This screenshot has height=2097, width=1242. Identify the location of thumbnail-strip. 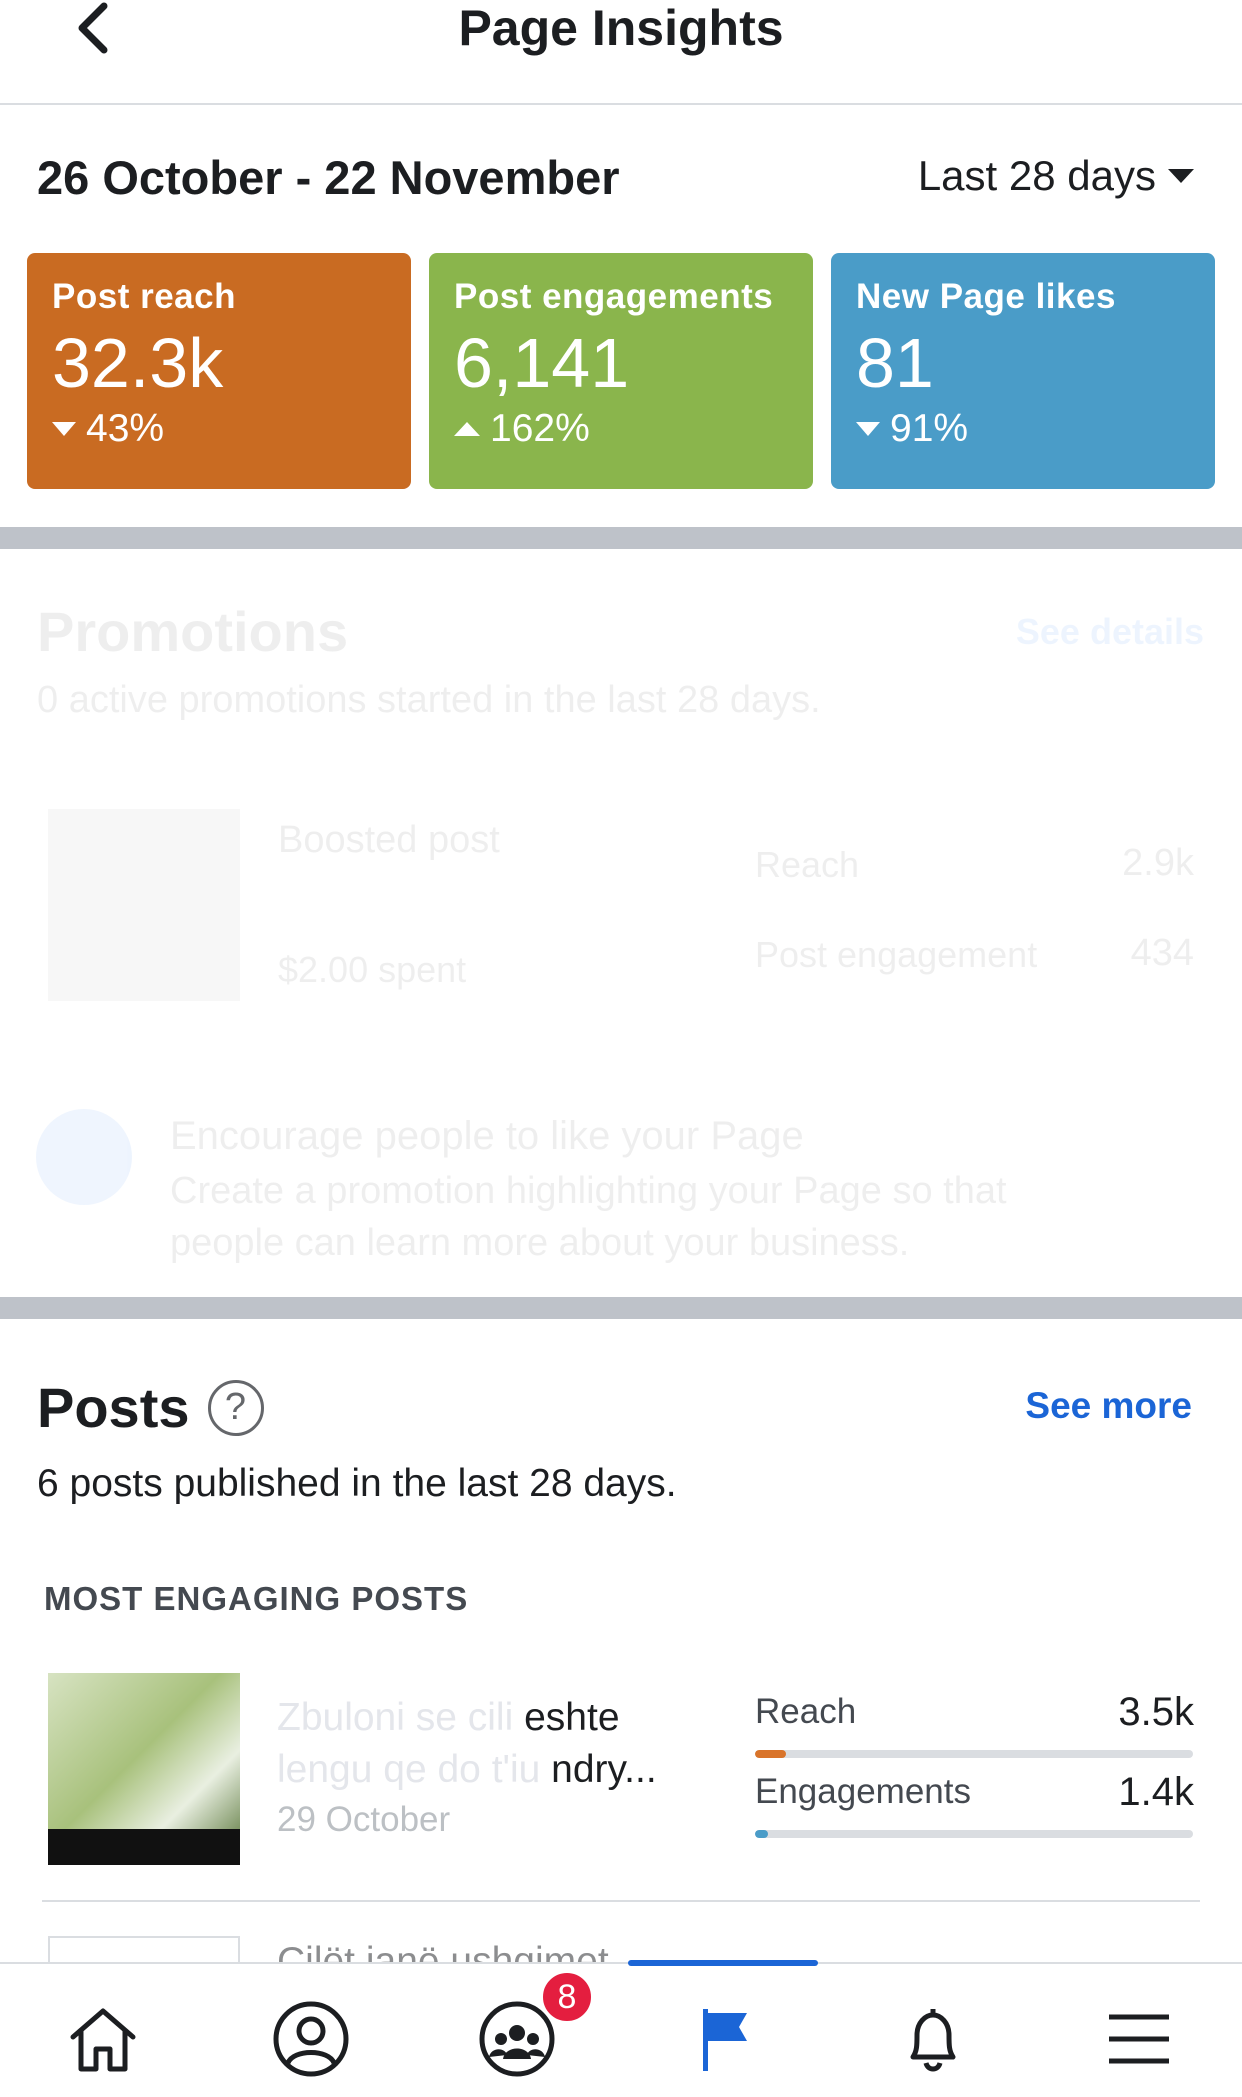
(144, 1847).